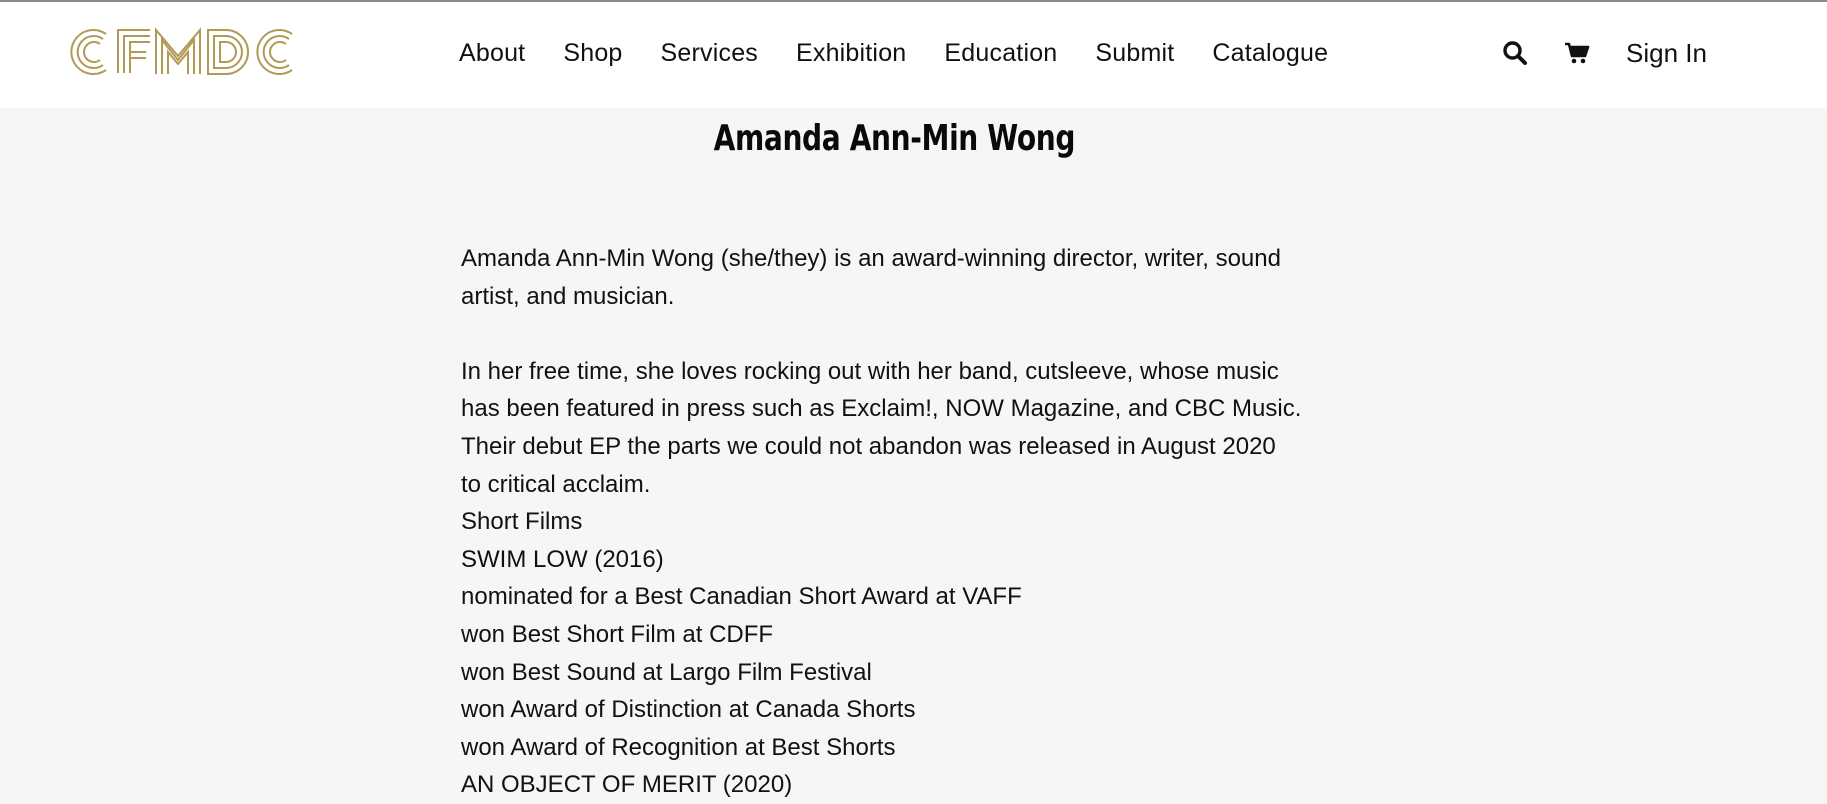 The image size is (1827, 804). What do you see at coordinates (1134, 53) in the screenshot?
I see `nav-submit: Submit` at bounding box center [1134, 53].